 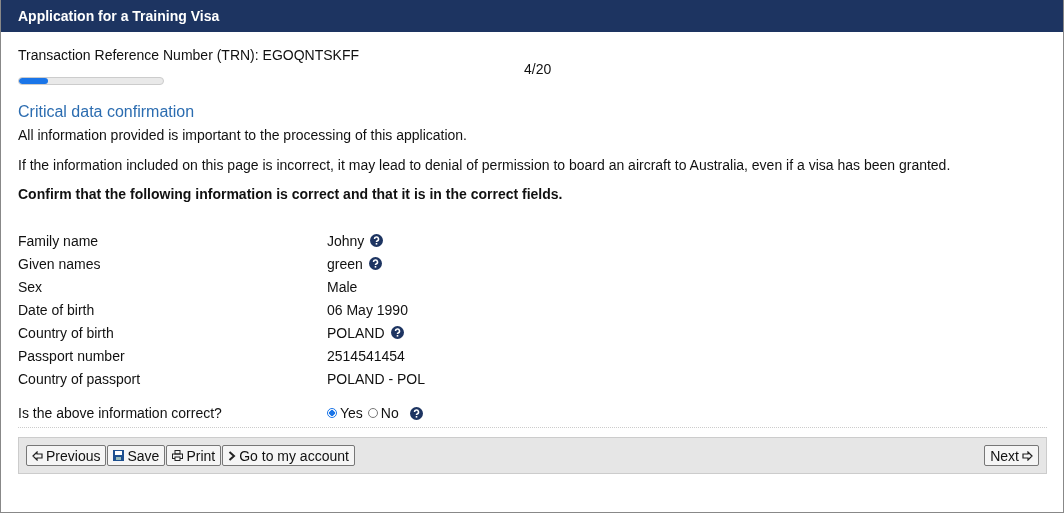 I want to click on info-paragraph: All information provided is important to the processing of this application., so click(x=243, y=135).